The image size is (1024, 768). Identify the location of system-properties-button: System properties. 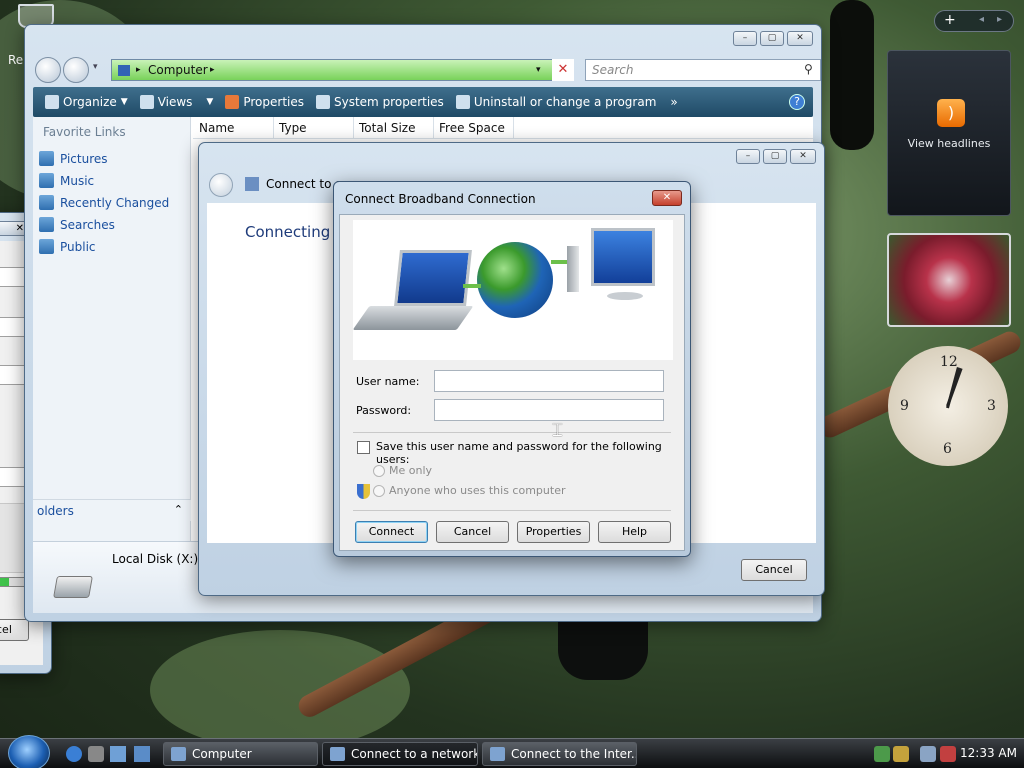
(380, 102).